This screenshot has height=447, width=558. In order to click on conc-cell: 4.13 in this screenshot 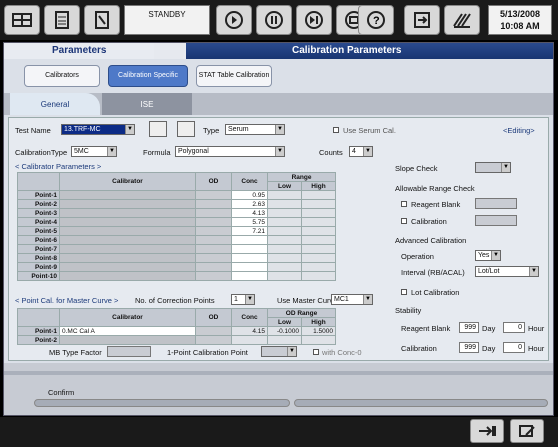, I will do `click(249, 213)`.